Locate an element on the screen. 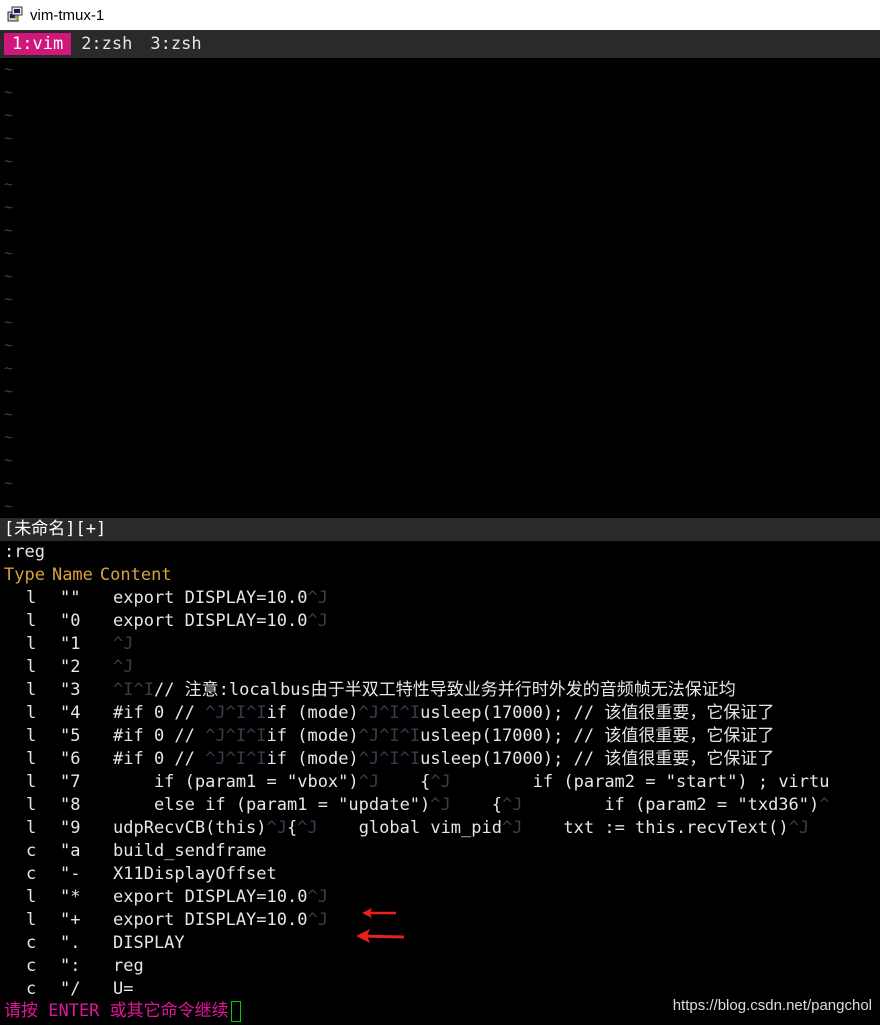  register-name: "" is located at coordinates (70, 598).